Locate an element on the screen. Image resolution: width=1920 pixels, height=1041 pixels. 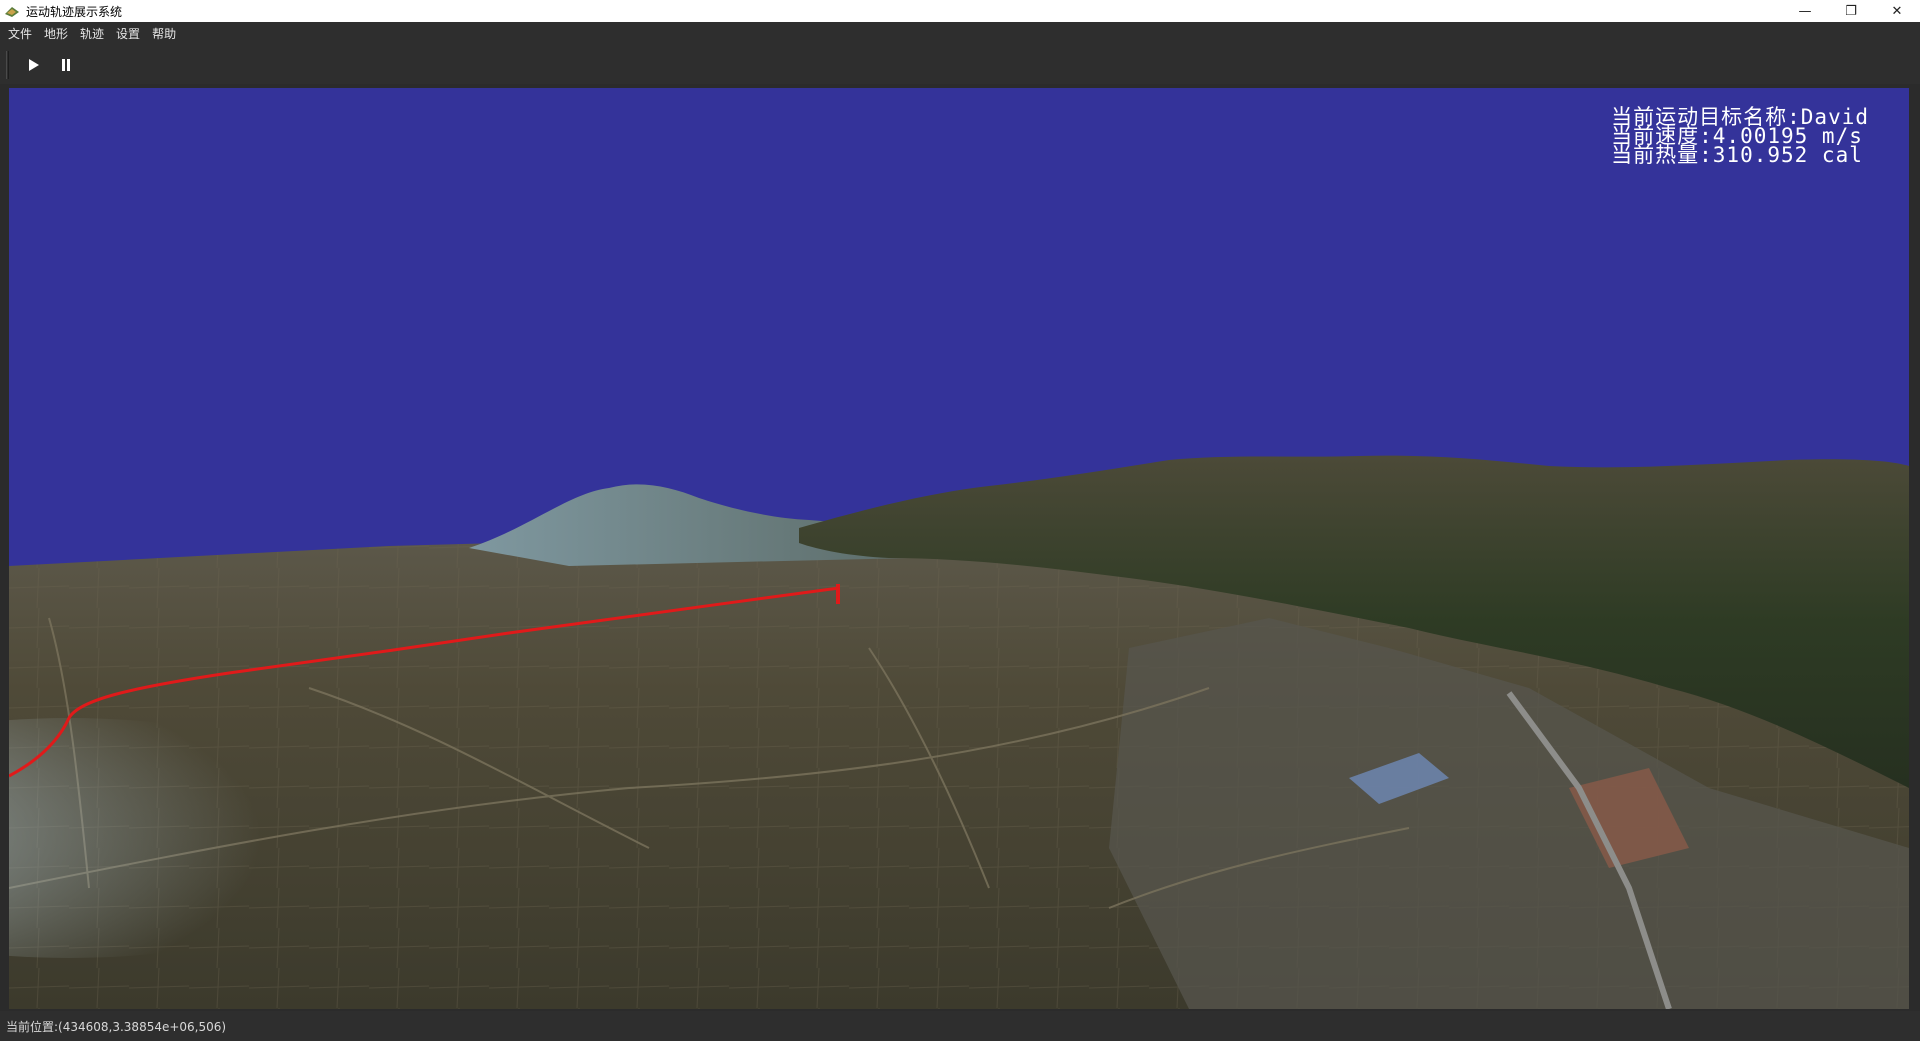
current-position-text: 当前位置:(434608,3.38854e+06,506) is located at coordinates (116, 1026).